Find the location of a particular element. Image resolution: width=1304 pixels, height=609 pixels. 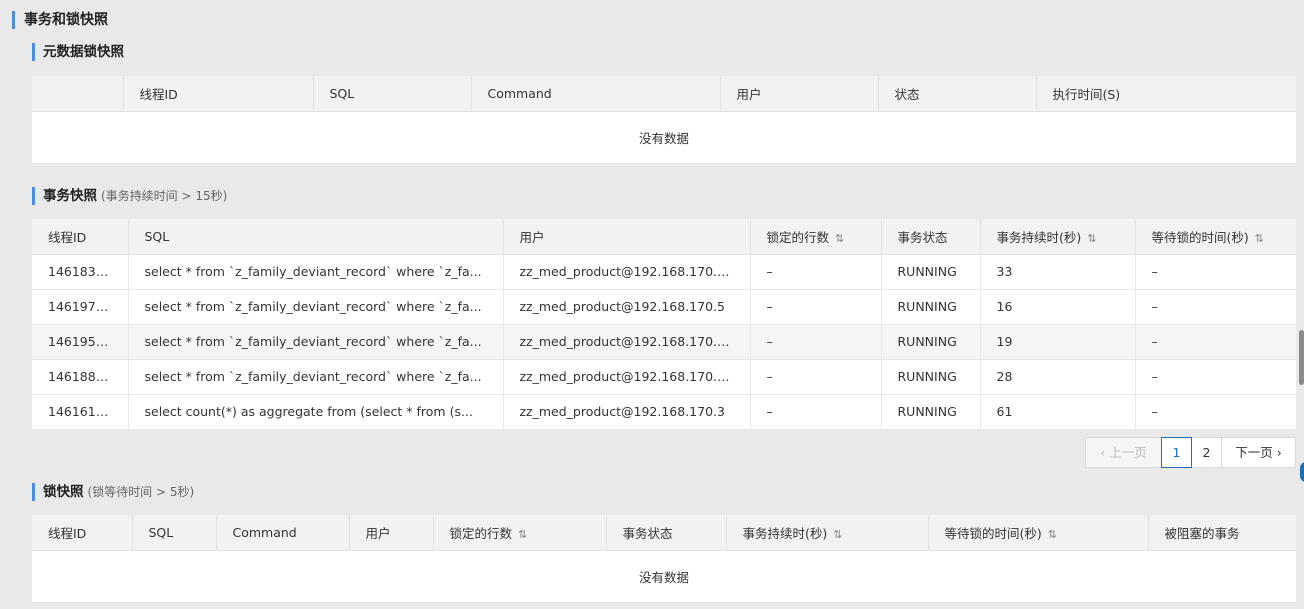

cell-thread-id: 14618364 is located at coordinates (80, 272).